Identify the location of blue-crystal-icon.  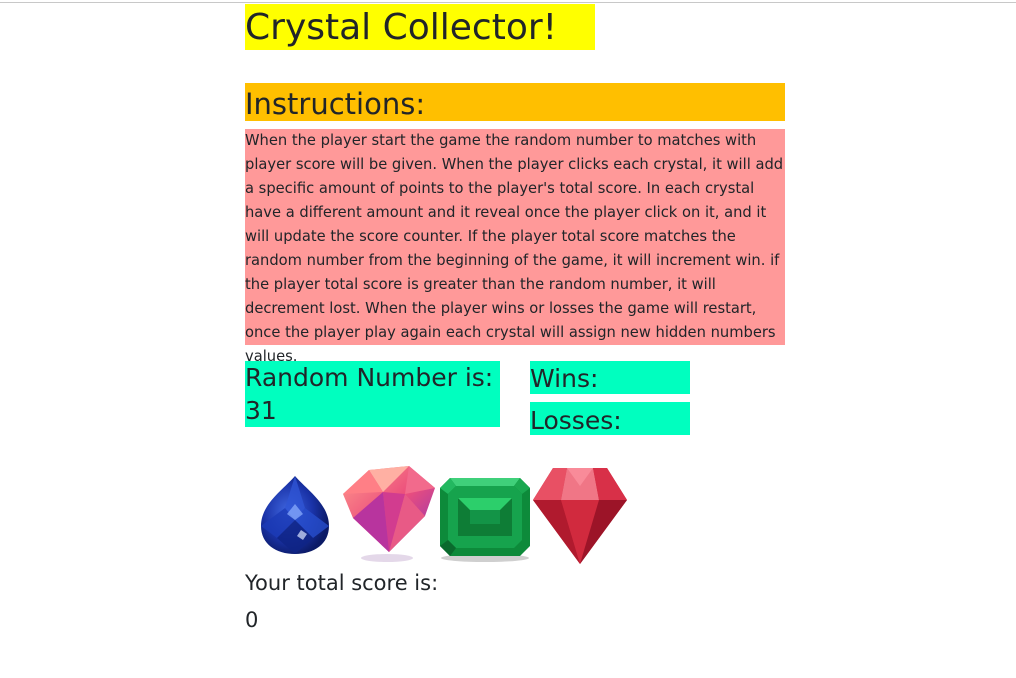
(295, 515).